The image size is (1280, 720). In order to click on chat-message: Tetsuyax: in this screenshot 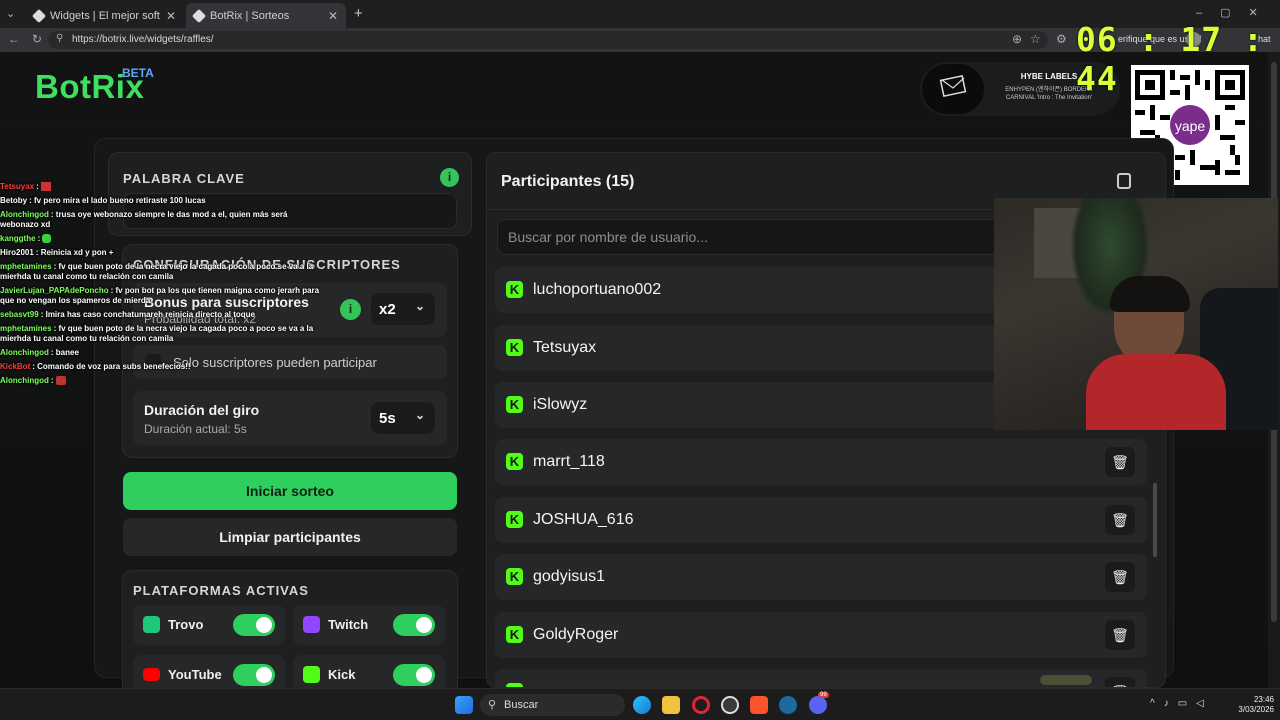, I will do `click(160, 187)`.